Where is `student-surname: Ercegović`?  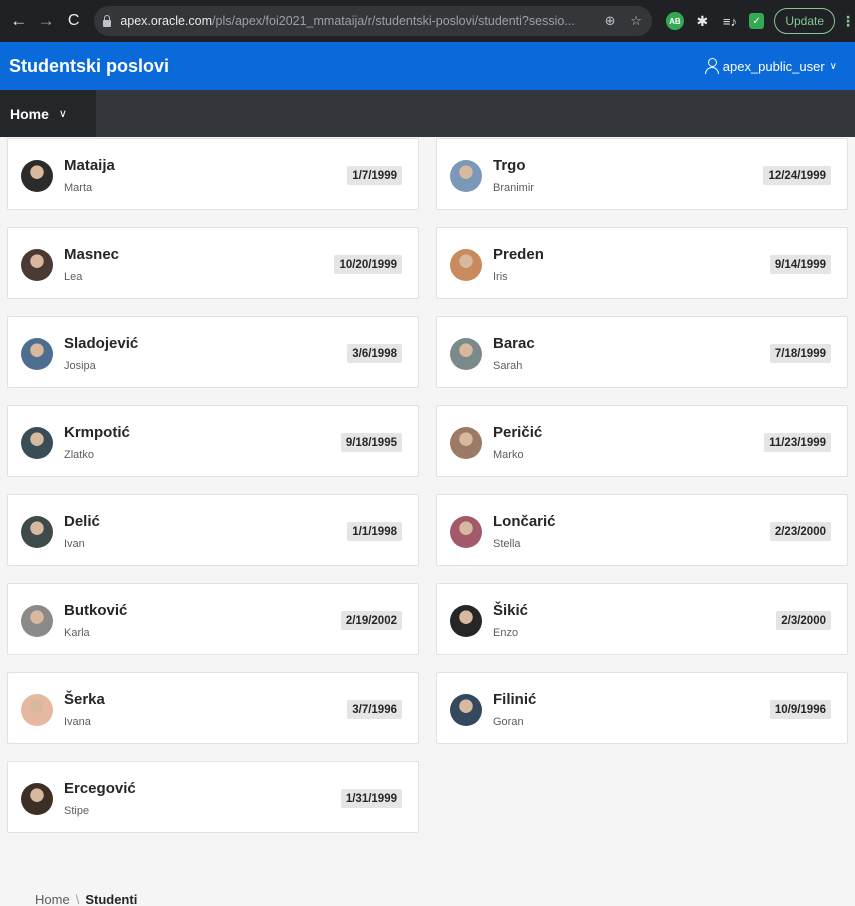 student-surname: Ercegović is located at coordinates (100, 788).